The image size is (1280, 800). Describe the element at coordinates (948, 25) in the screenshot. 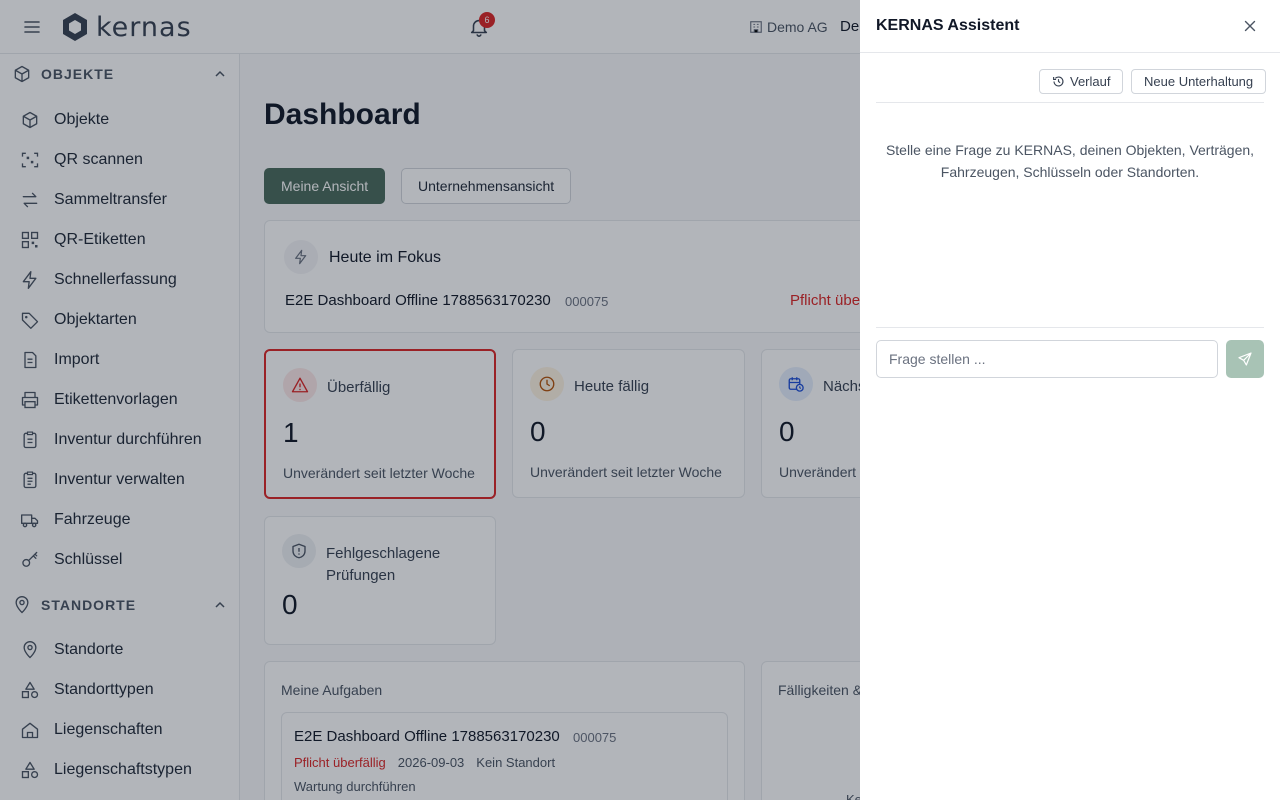

I see `assistant-title: KERNAS Assistent` at that location.